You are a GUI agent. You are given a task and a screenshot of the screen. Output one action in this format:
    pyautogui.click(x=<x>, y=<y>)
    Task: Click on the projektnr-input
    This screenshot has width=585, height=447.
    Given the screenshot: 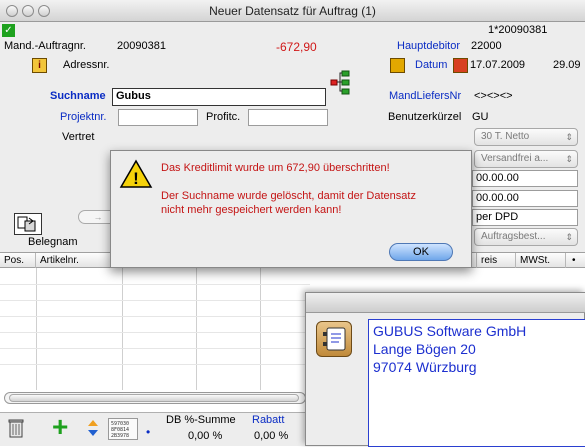 What is the action you would take?
    pyautogui.click(x=158, y=117)
    